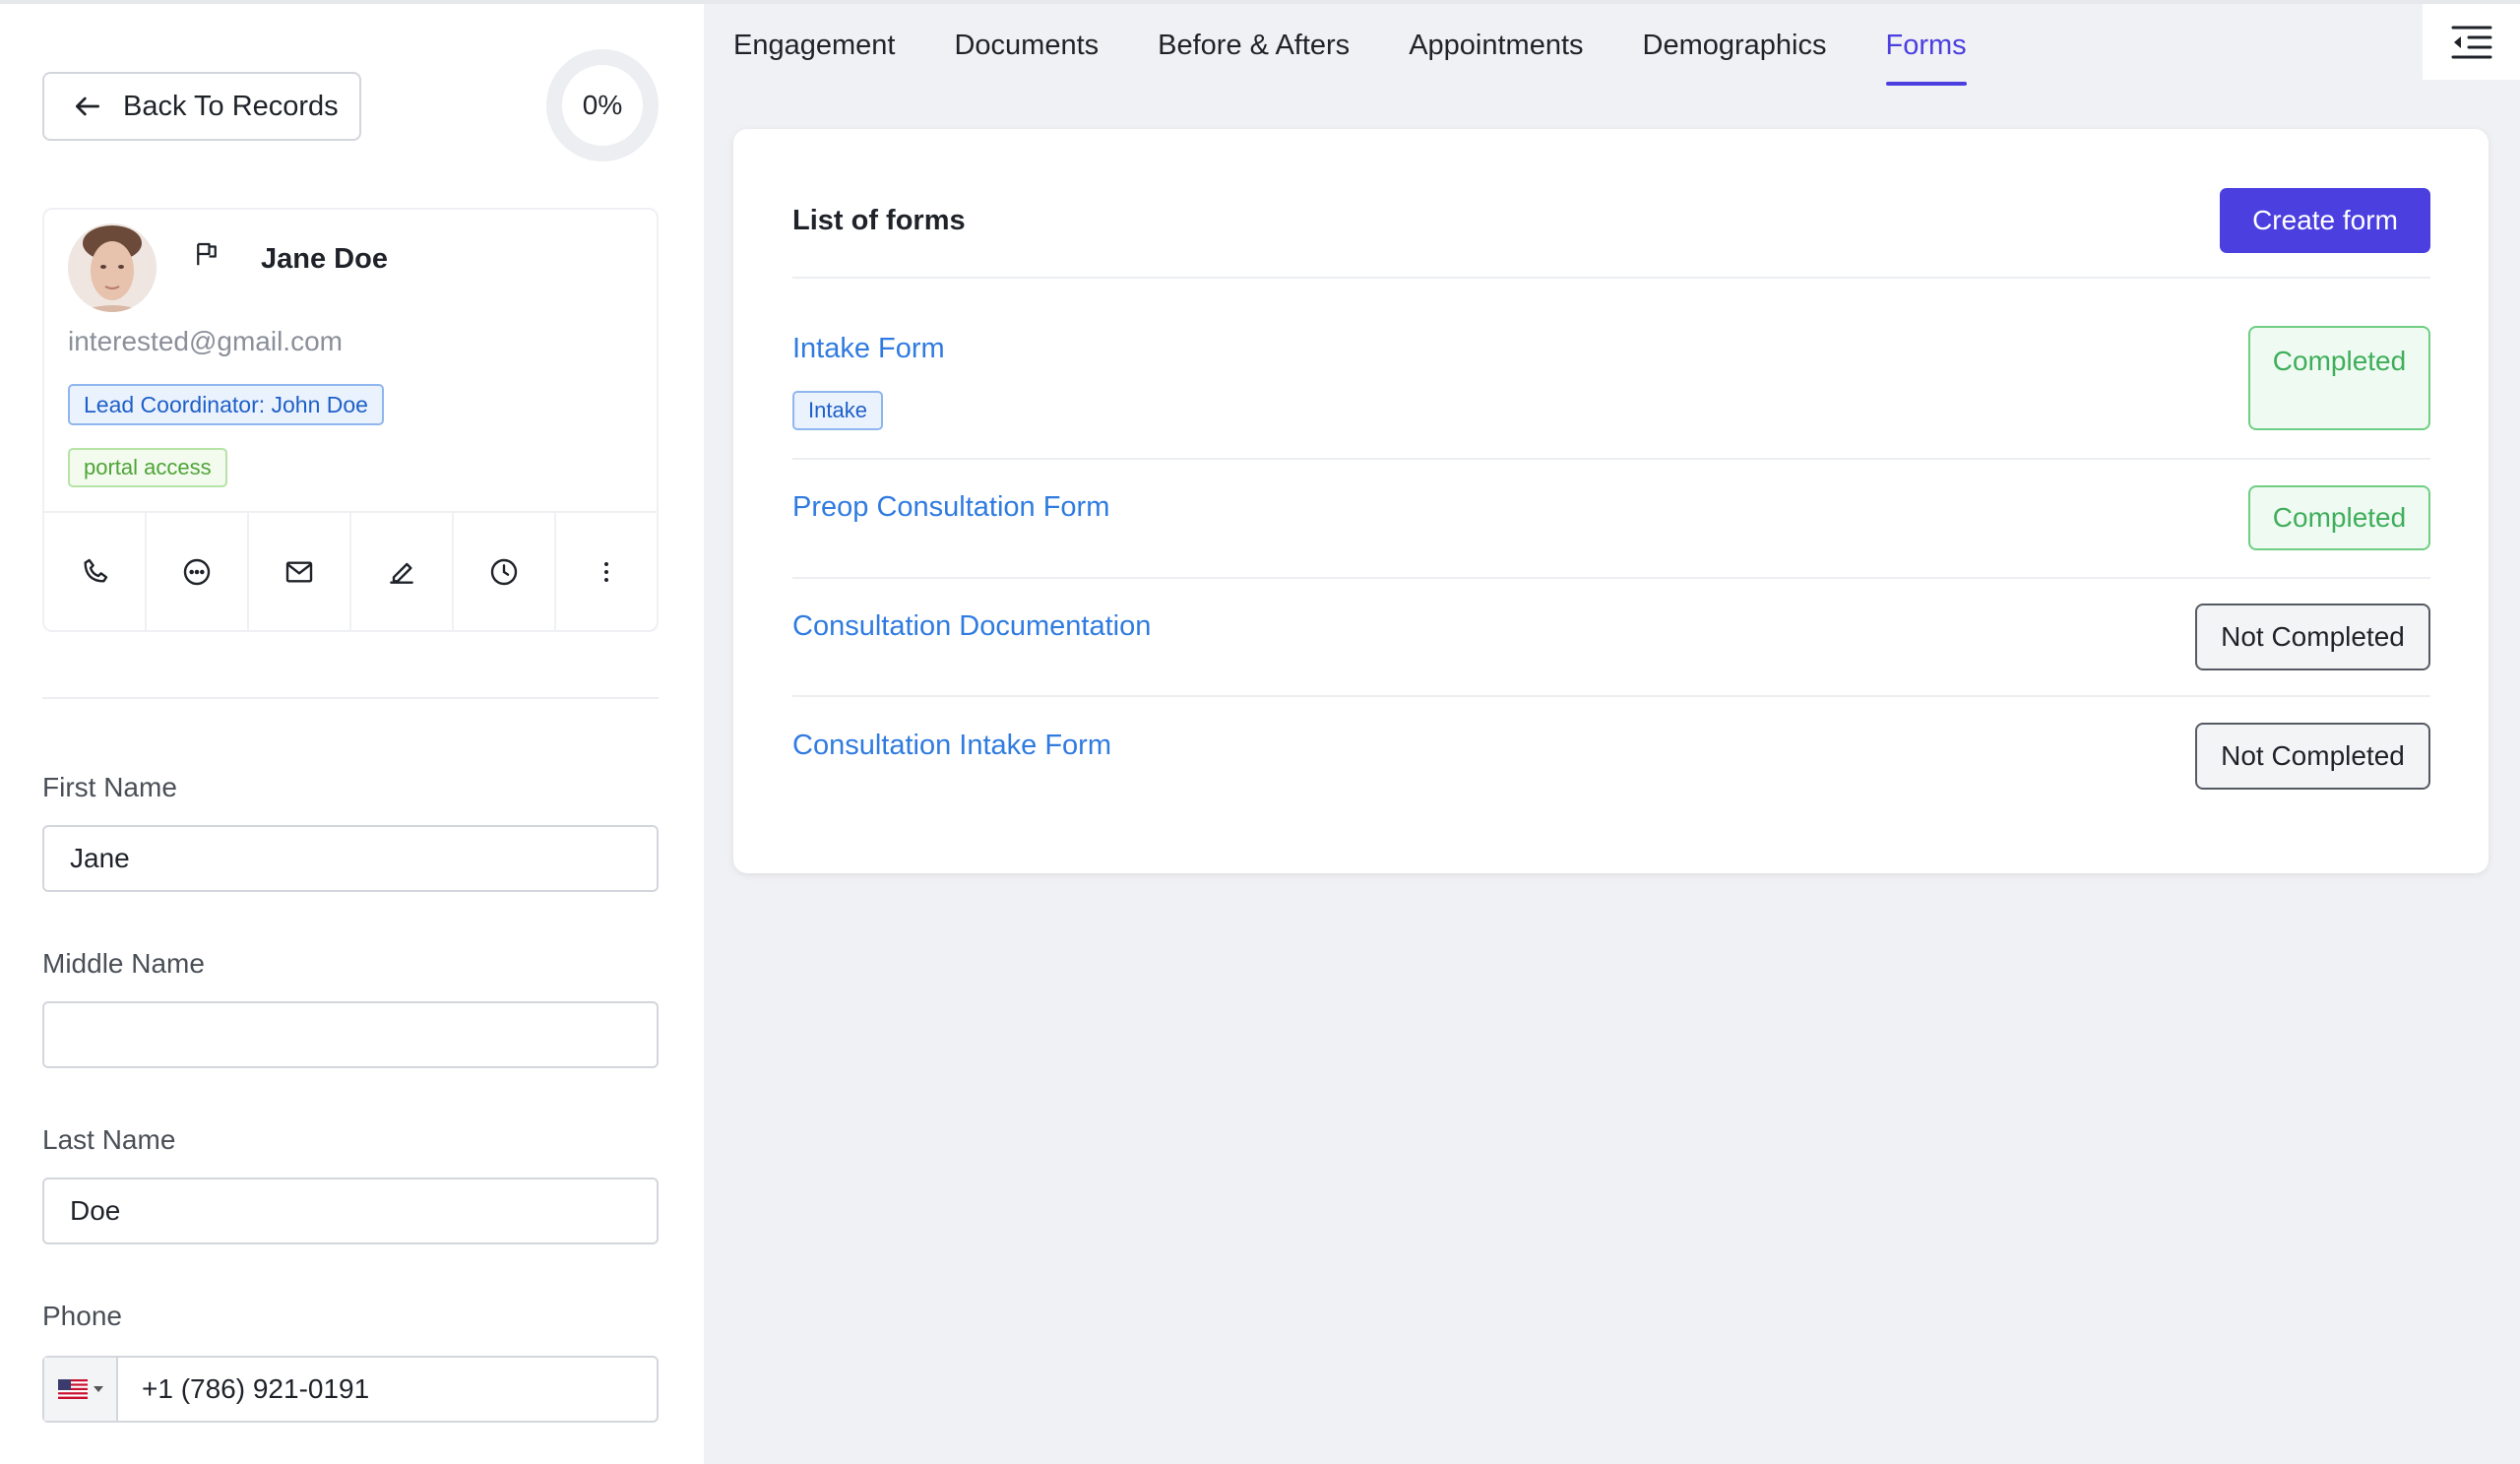  I want to click on contact-name: Jane Doe, so click(324, 259).